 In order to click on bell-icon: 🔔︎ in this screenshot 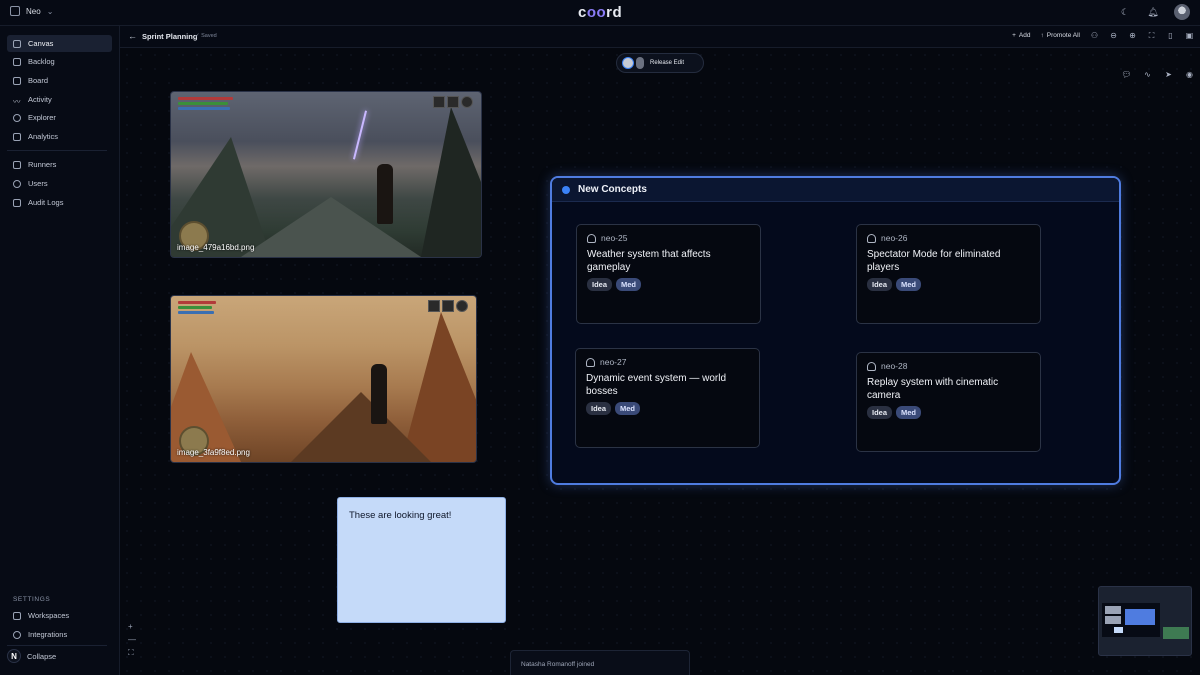, I will do `click(1153, 12)`.